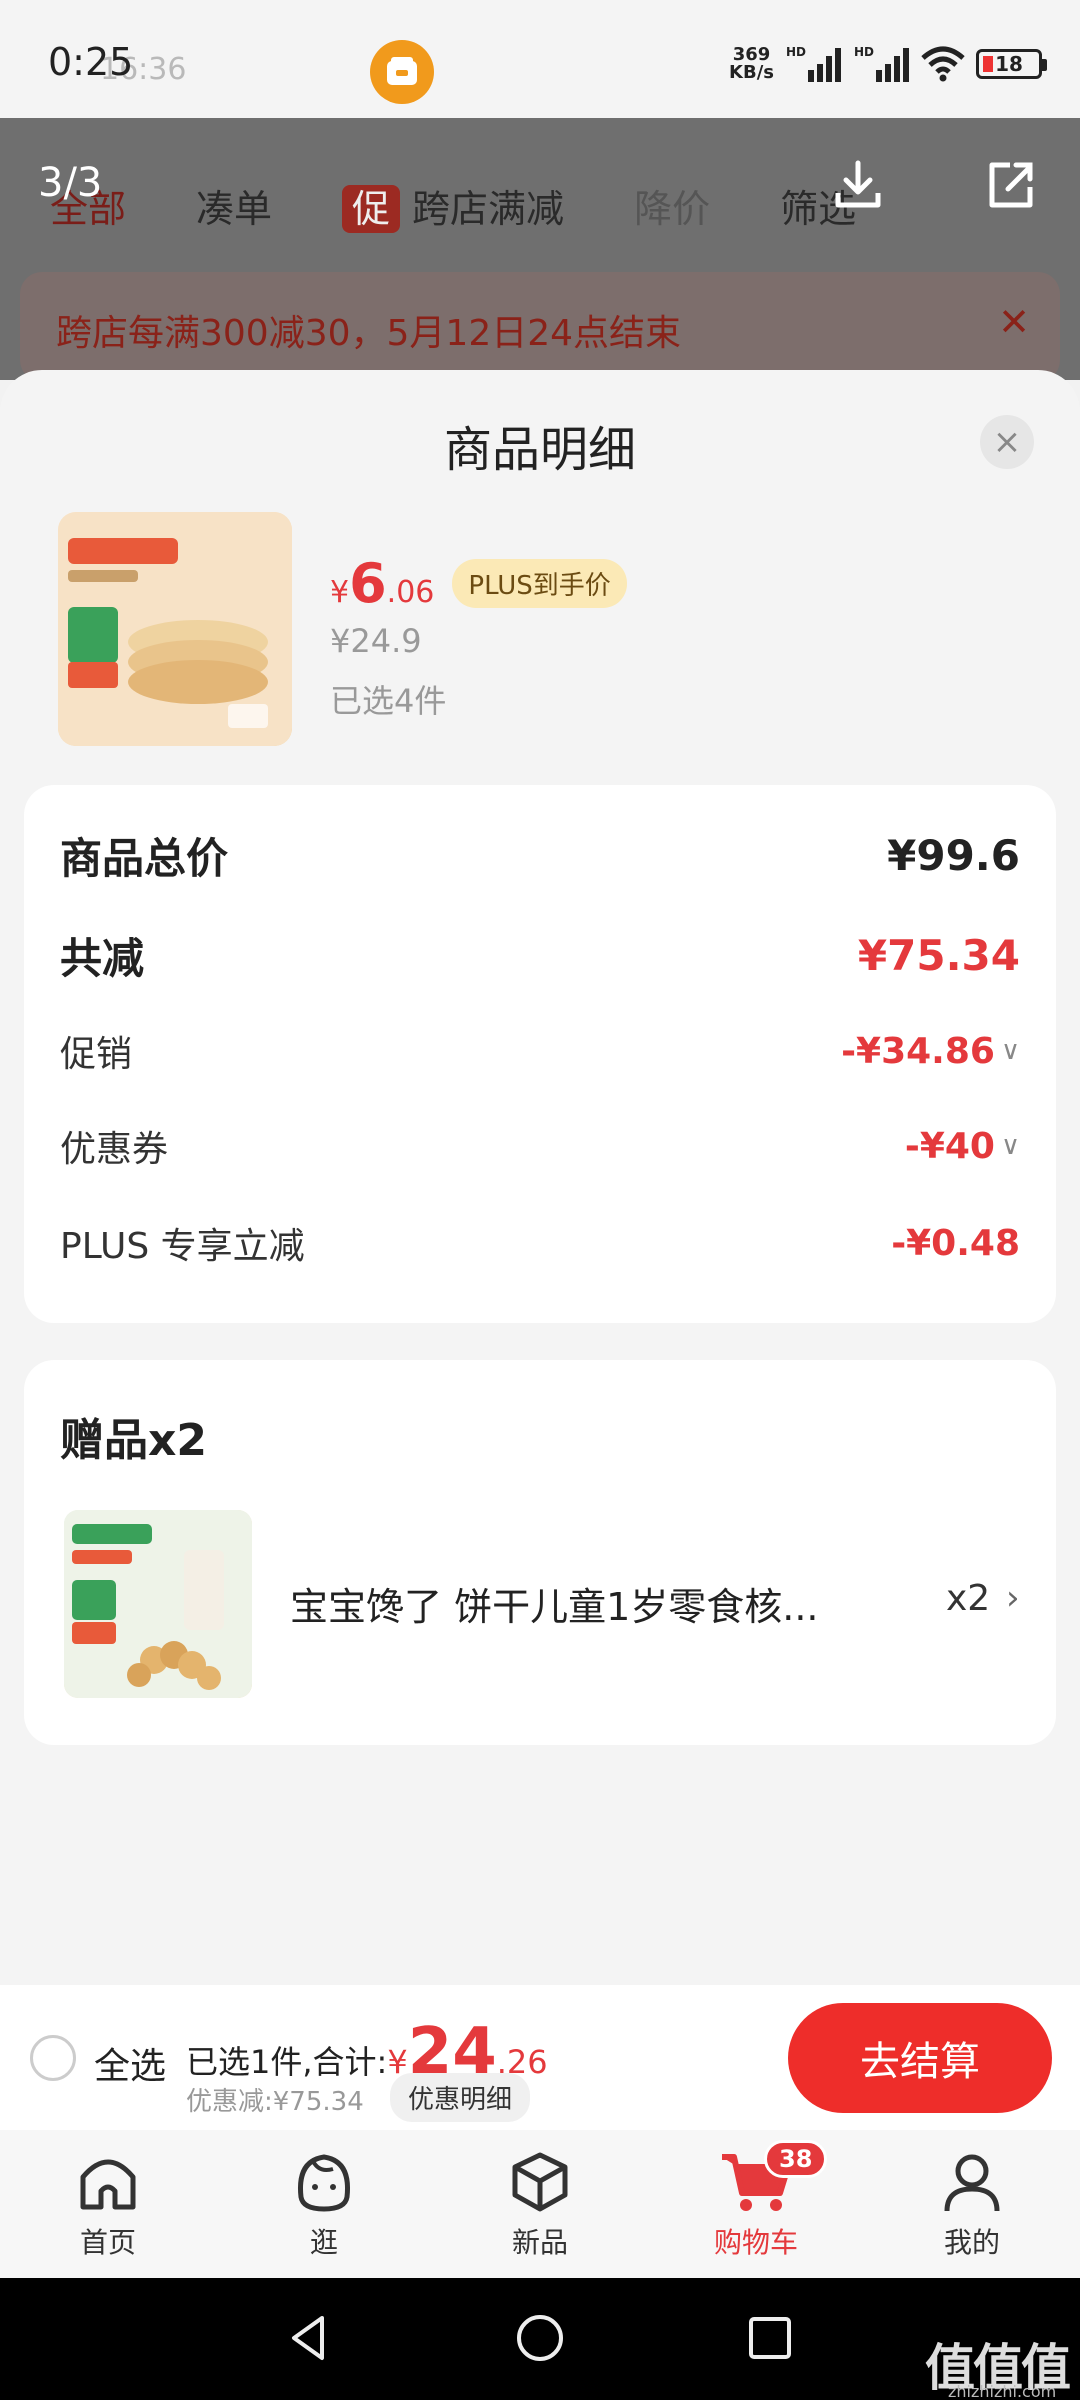 This screenshot has width=1080, height=2400. I want to click on plus-value: -¥0.48, so click(955, 1243).